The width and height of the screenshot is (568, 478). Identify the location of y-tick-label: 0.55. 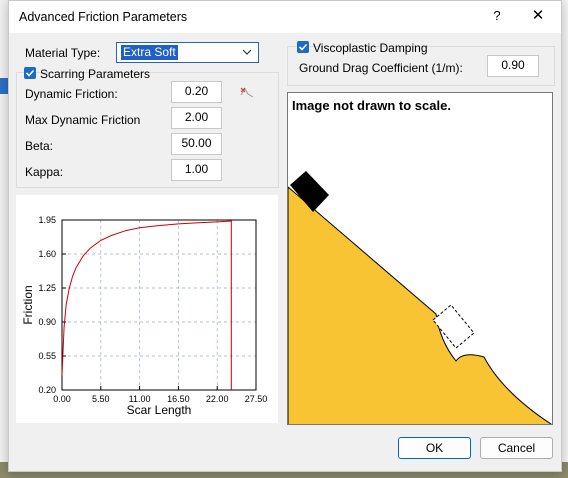
(47, 356).